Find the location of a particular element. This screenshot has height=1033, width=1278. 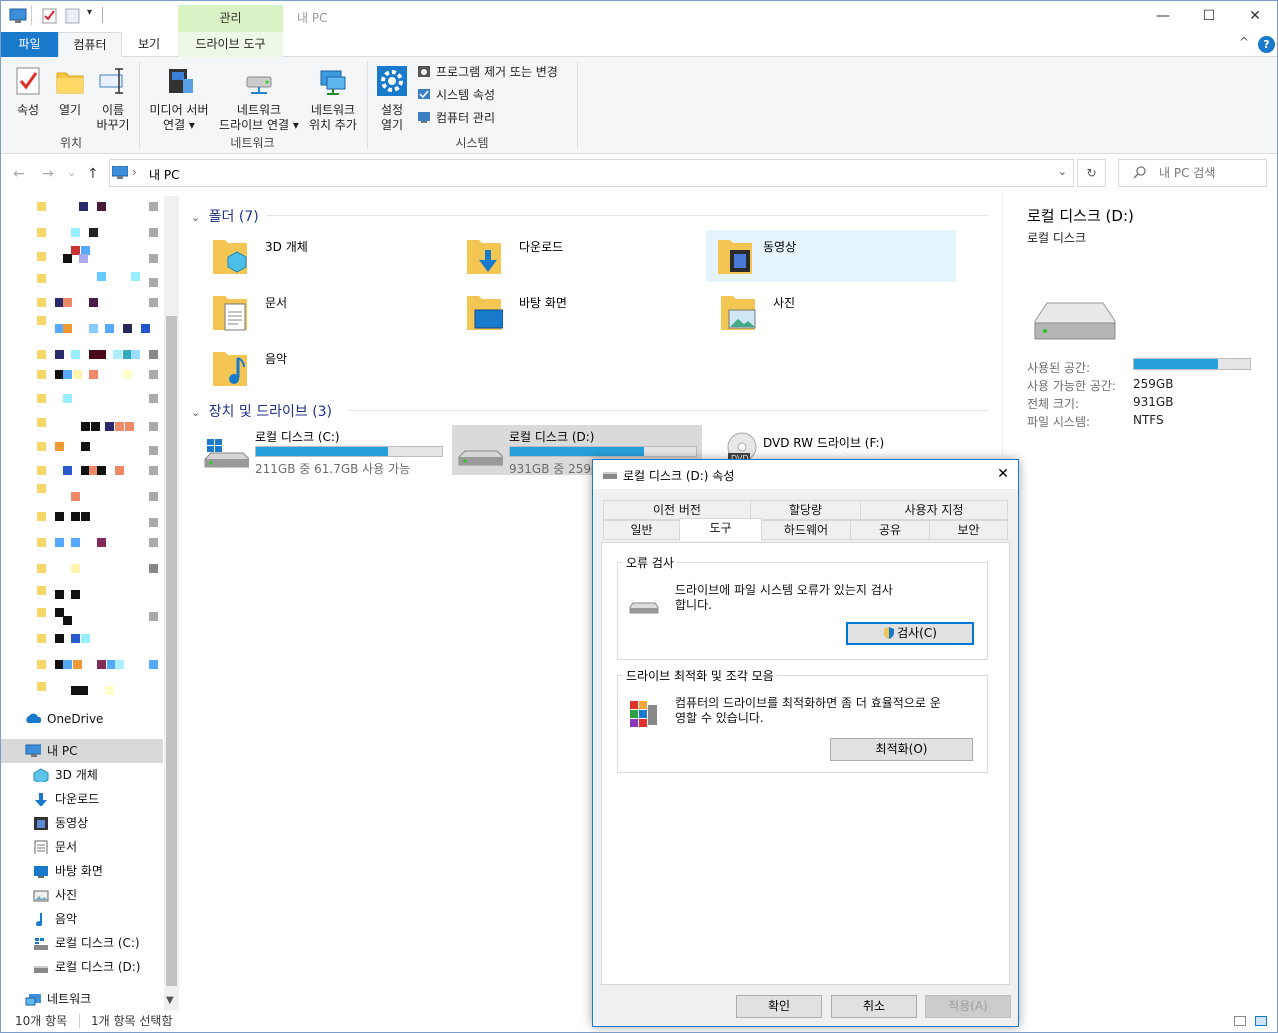

cancel-button: 취소 is located at coordinates (874, 1006).